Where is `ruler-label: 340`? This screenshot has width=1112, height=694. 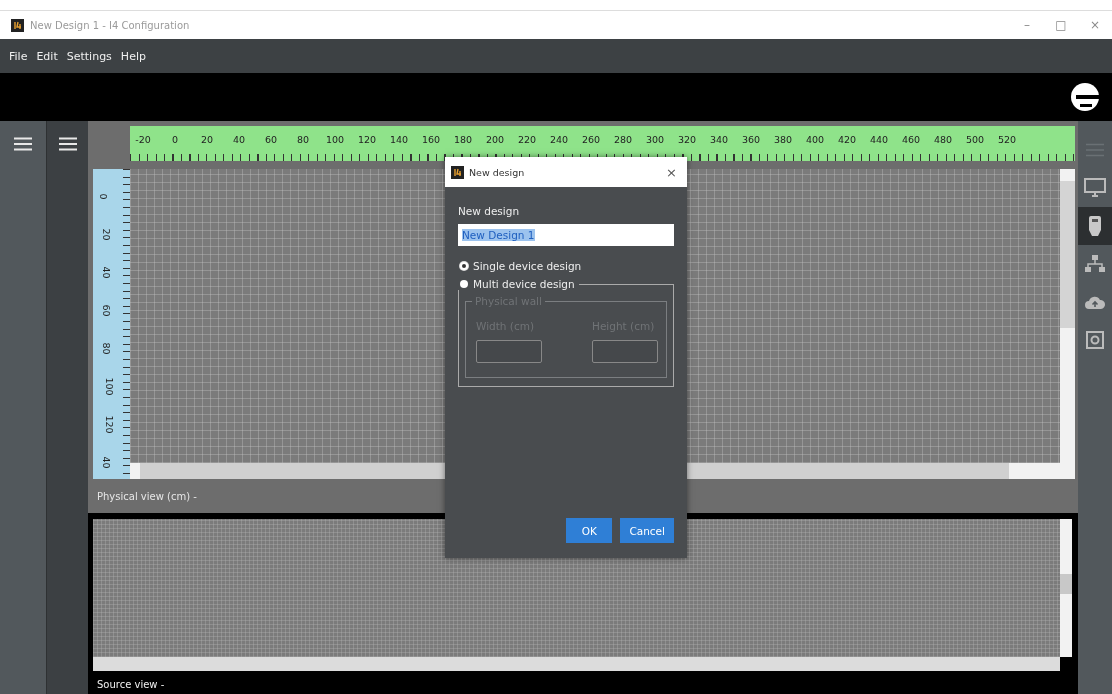
ruler-label: 340 is located at coordinates (719, 139).